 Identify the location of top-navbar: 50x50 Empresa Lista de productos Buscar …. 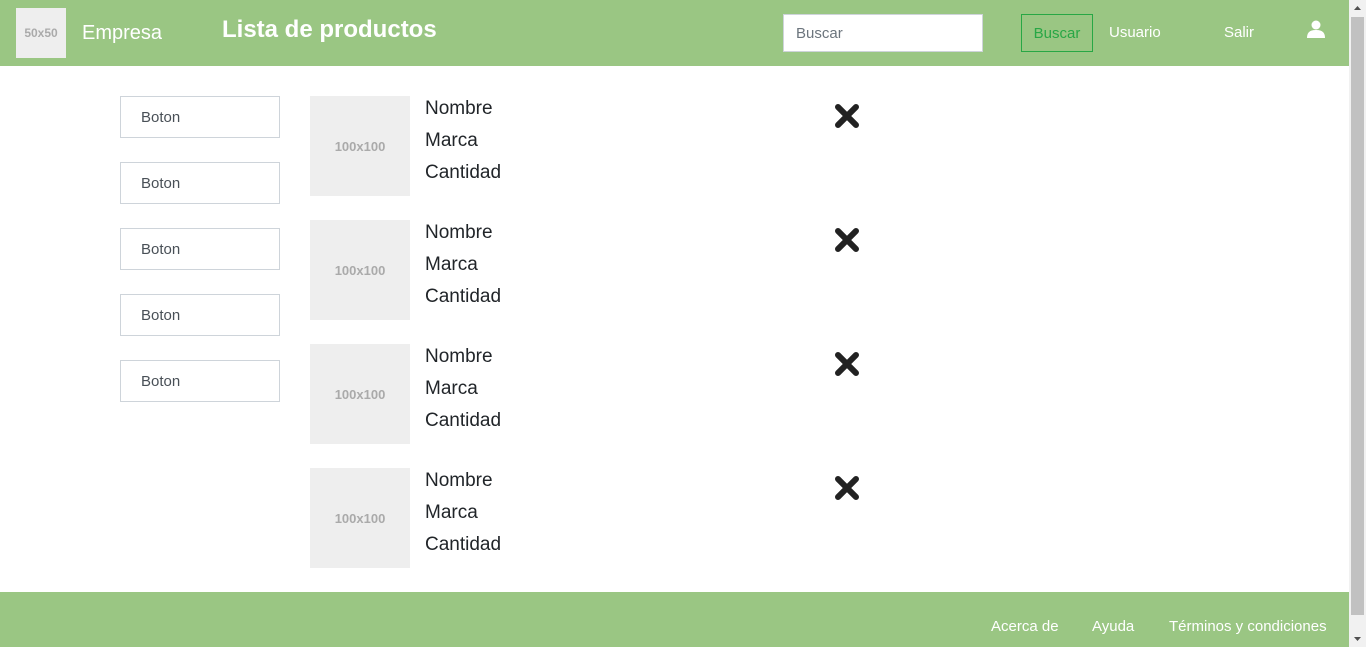
(674, 33).